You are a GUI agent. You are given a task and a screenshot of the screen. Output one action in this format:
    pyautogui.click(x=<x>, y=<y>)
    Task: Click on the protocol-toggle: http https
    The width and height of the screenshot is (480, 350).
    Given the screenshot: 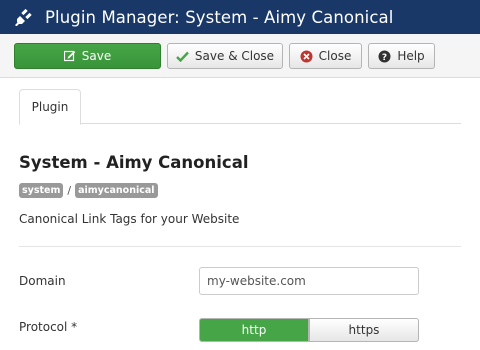 What is the action you would take?
    pyautogui.click(x=309, y=330)
    